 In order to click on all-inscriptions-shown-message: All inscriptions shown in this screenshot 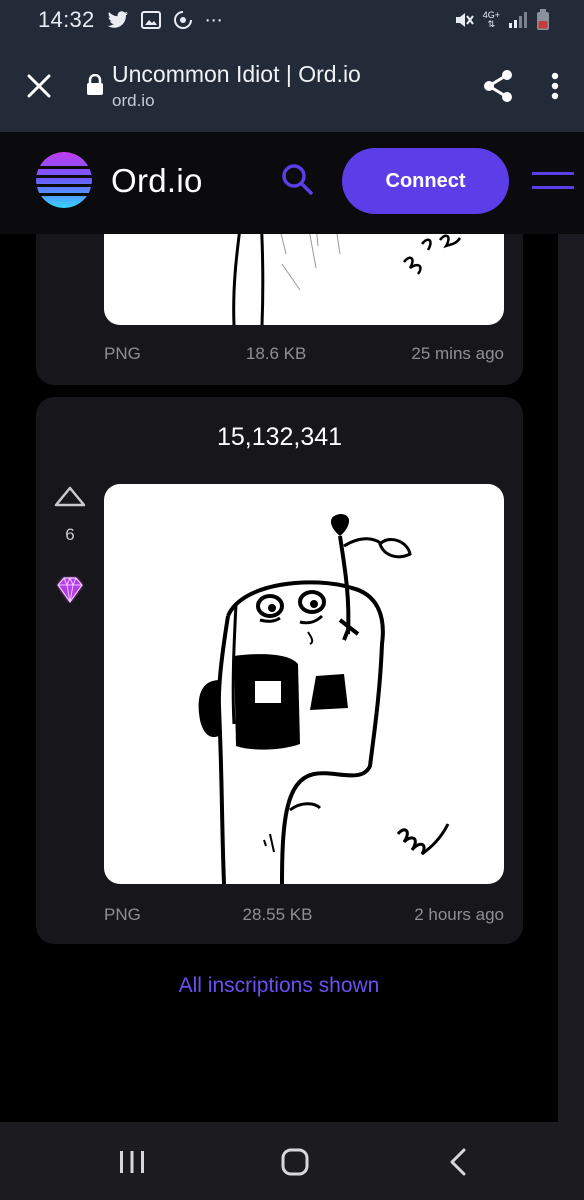, I will do `click(279, 985)`.